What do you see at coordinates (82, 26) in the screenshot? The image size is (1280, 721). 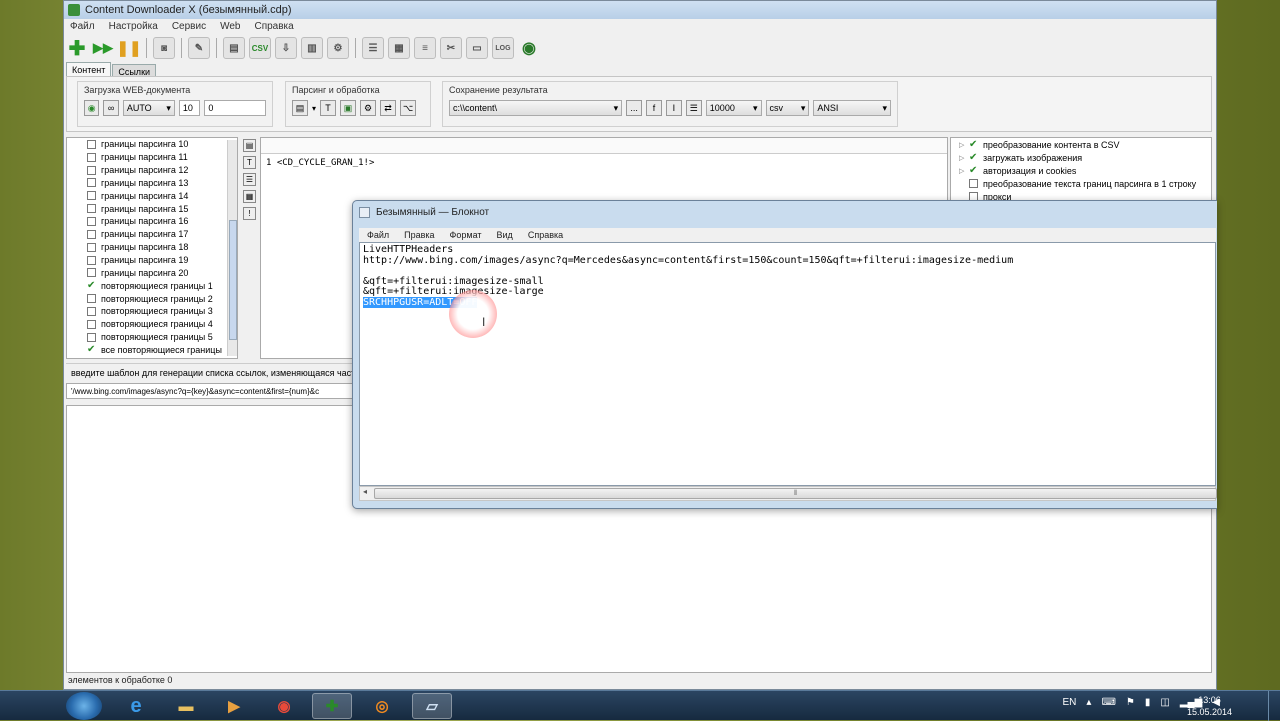 I see `menu-file: Файл` at bounding box center [82, 26].